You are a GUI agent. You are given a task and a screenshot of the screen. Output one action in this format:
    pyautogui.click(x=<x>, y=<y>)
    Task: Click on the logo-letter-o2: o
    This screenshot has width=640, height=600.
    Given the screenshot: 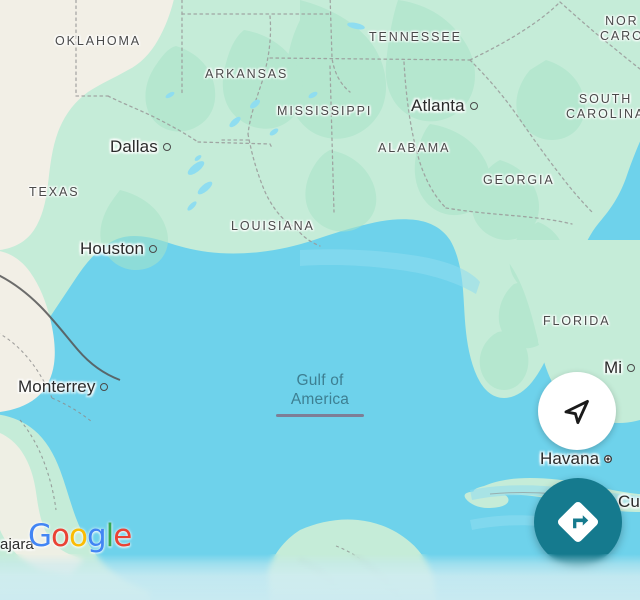 What is the action you would take?
    pyautogui.click(x=78, y=536)
    